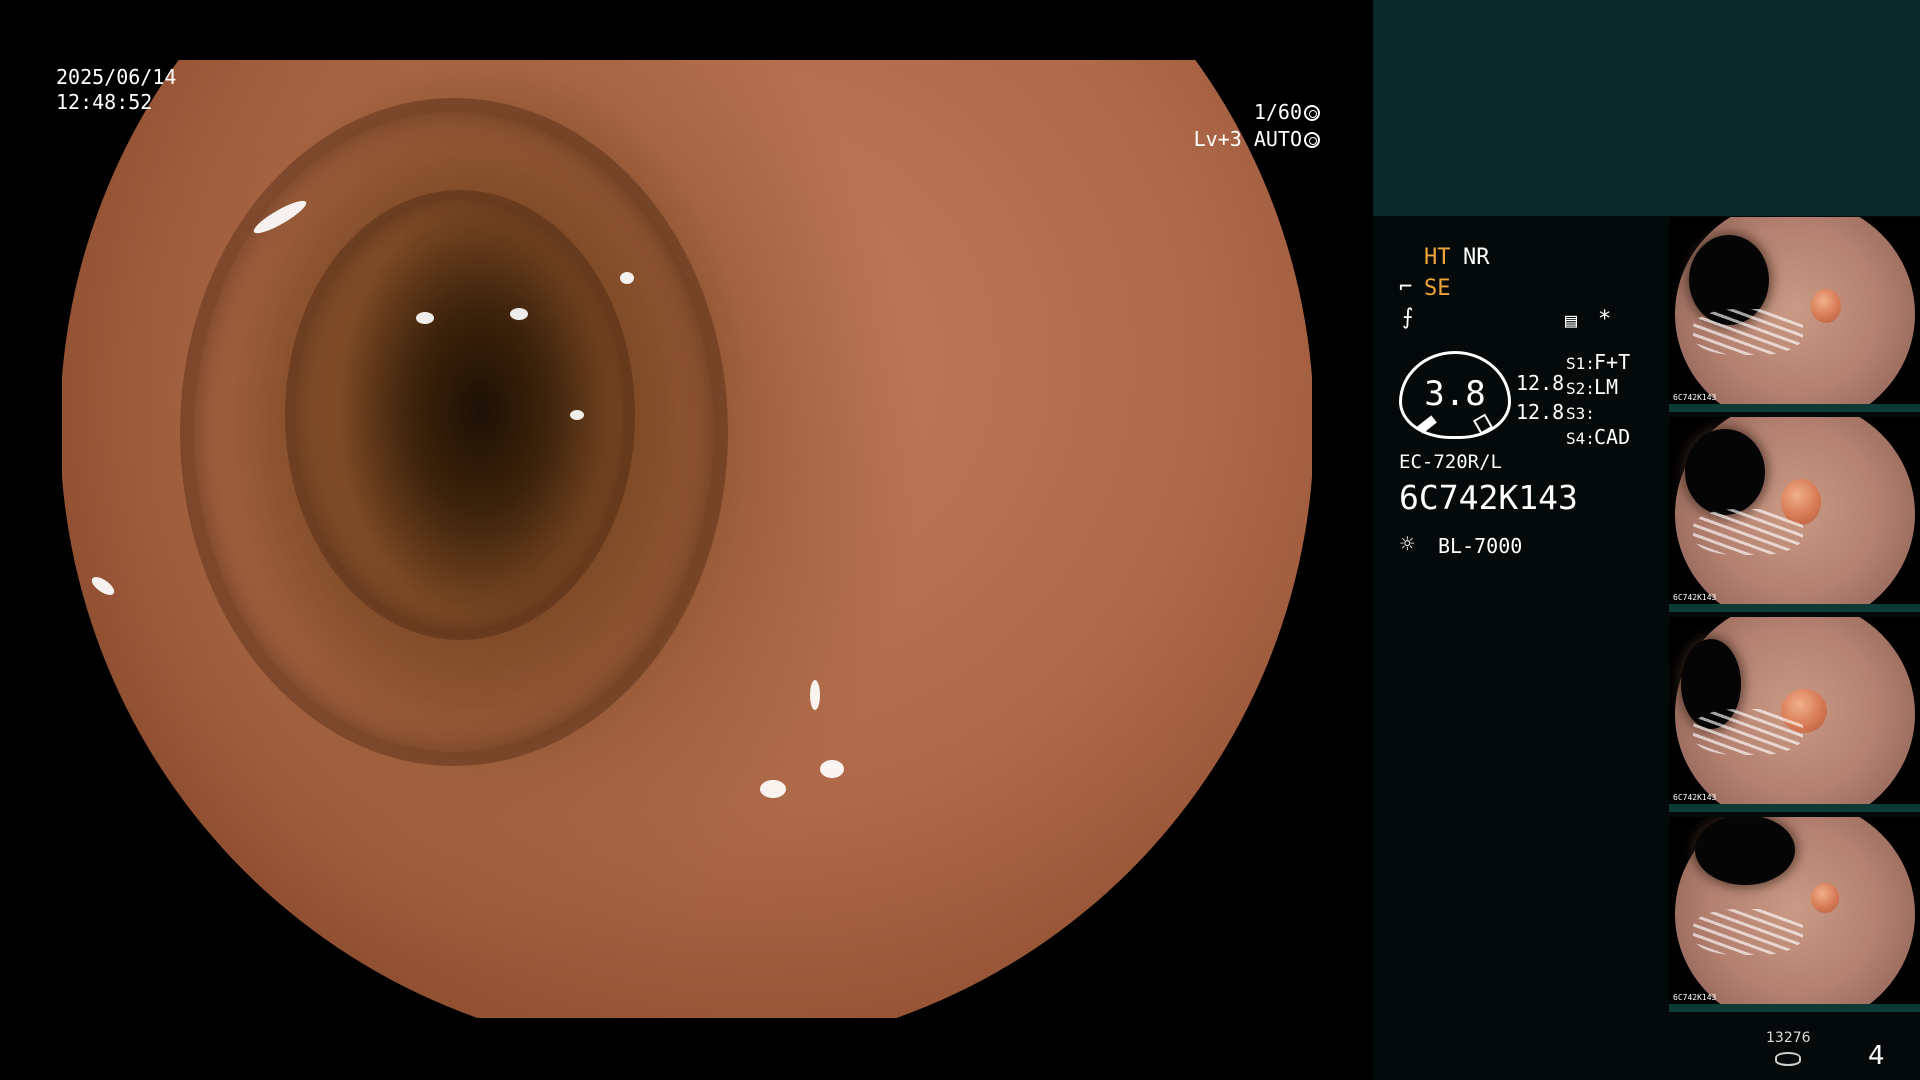  Describe the element at coordinates (1450, 462) in the screenshot. I see `scope-model: EC-720R/L` at that location.